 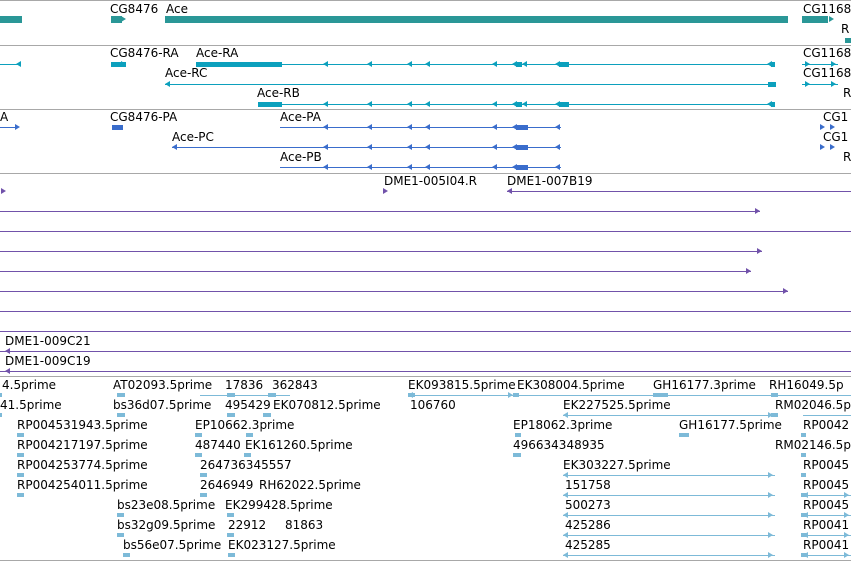 What do you see at coordinates (588, 505) in the screenshot?
I see `est-label: 500273` at bounding box center [588, 505].